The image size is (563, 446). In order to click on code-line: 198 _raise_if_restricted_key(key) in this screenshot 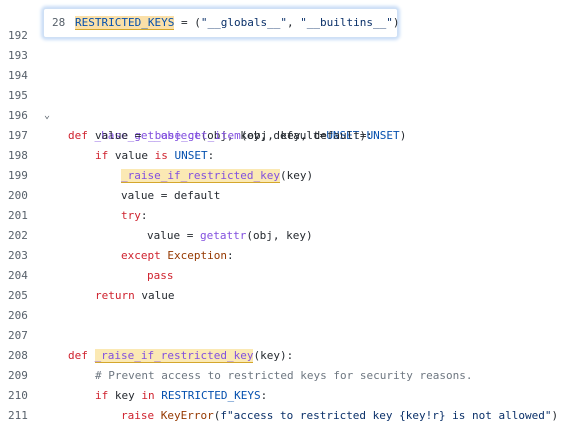, I will do `click(156, 154)`.